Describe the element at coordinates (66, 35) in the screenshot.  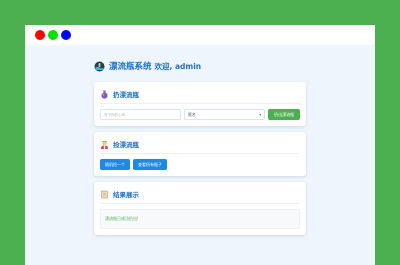
I see `minimize-window-dot` at that location.